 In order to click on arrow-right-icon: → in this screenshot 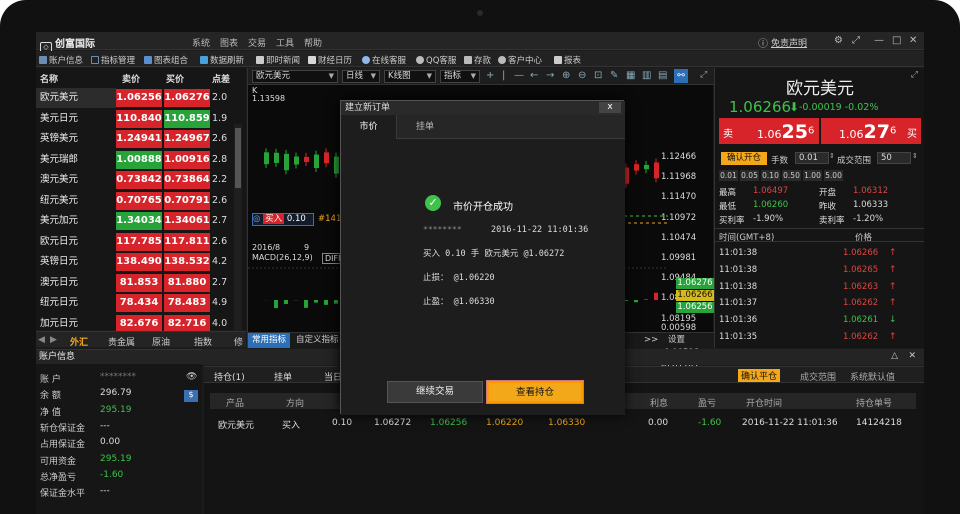, I will do `click(550, 75)`.